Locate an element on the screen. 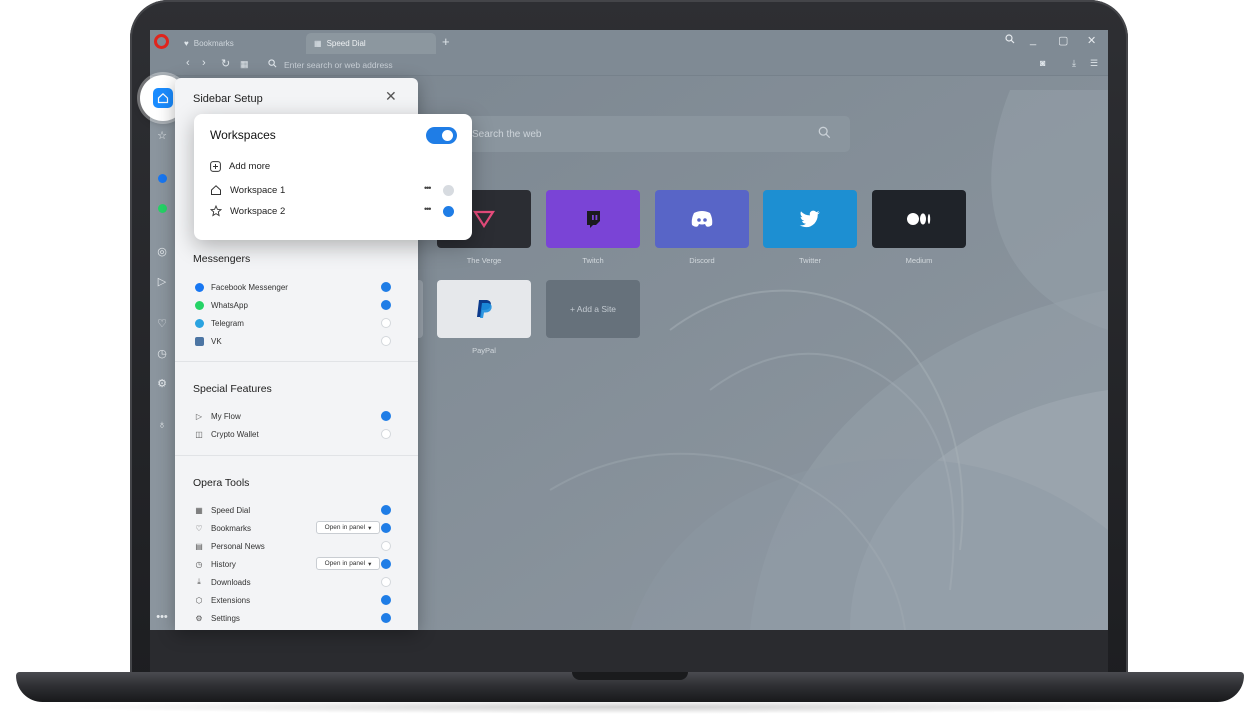  tile-label: PayPal is located at coordinates (484, 350).